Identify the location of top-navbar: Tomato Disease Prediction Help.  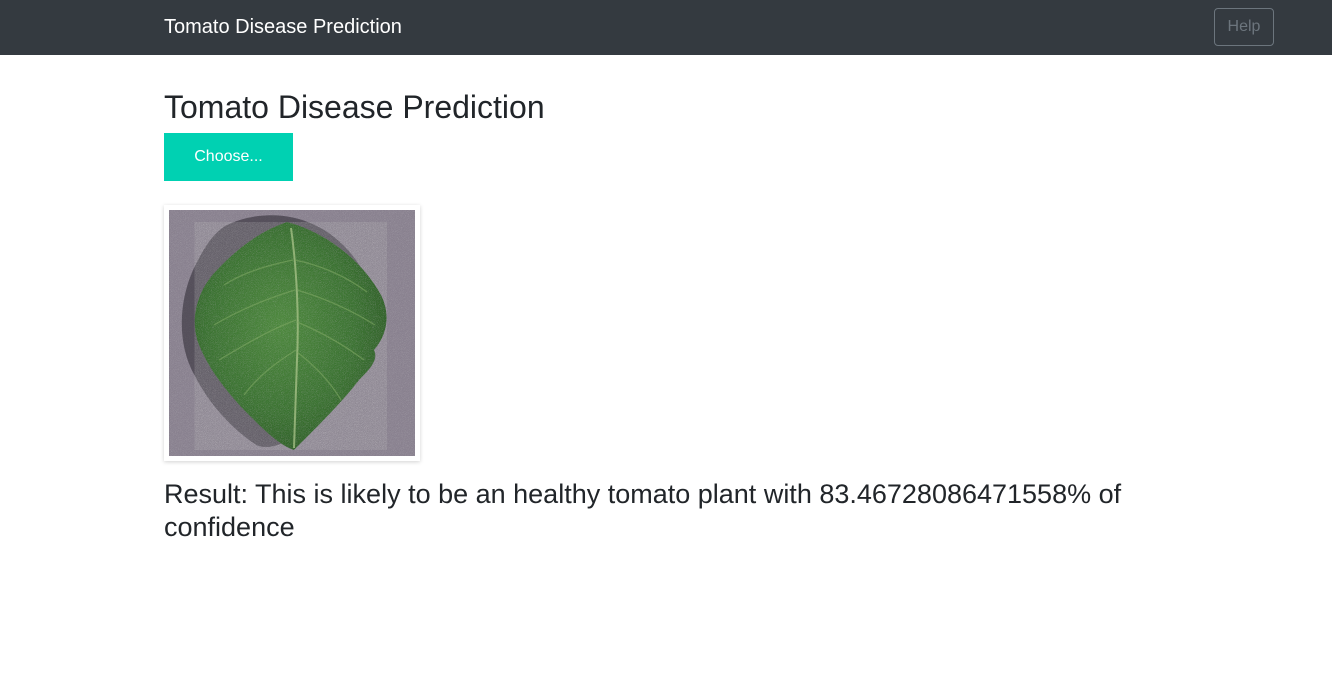
(666, 27).